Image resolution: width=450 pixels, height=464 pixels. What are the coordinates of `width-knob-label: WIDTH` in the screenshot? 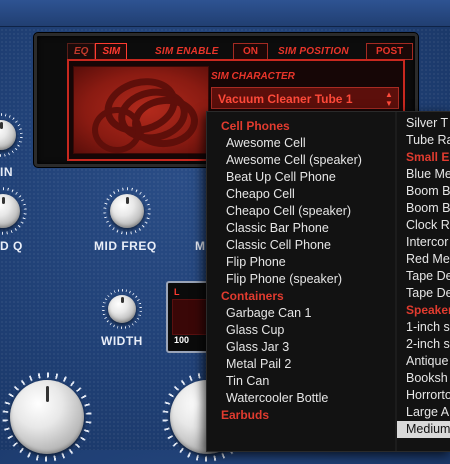 It's located at (122, 341).